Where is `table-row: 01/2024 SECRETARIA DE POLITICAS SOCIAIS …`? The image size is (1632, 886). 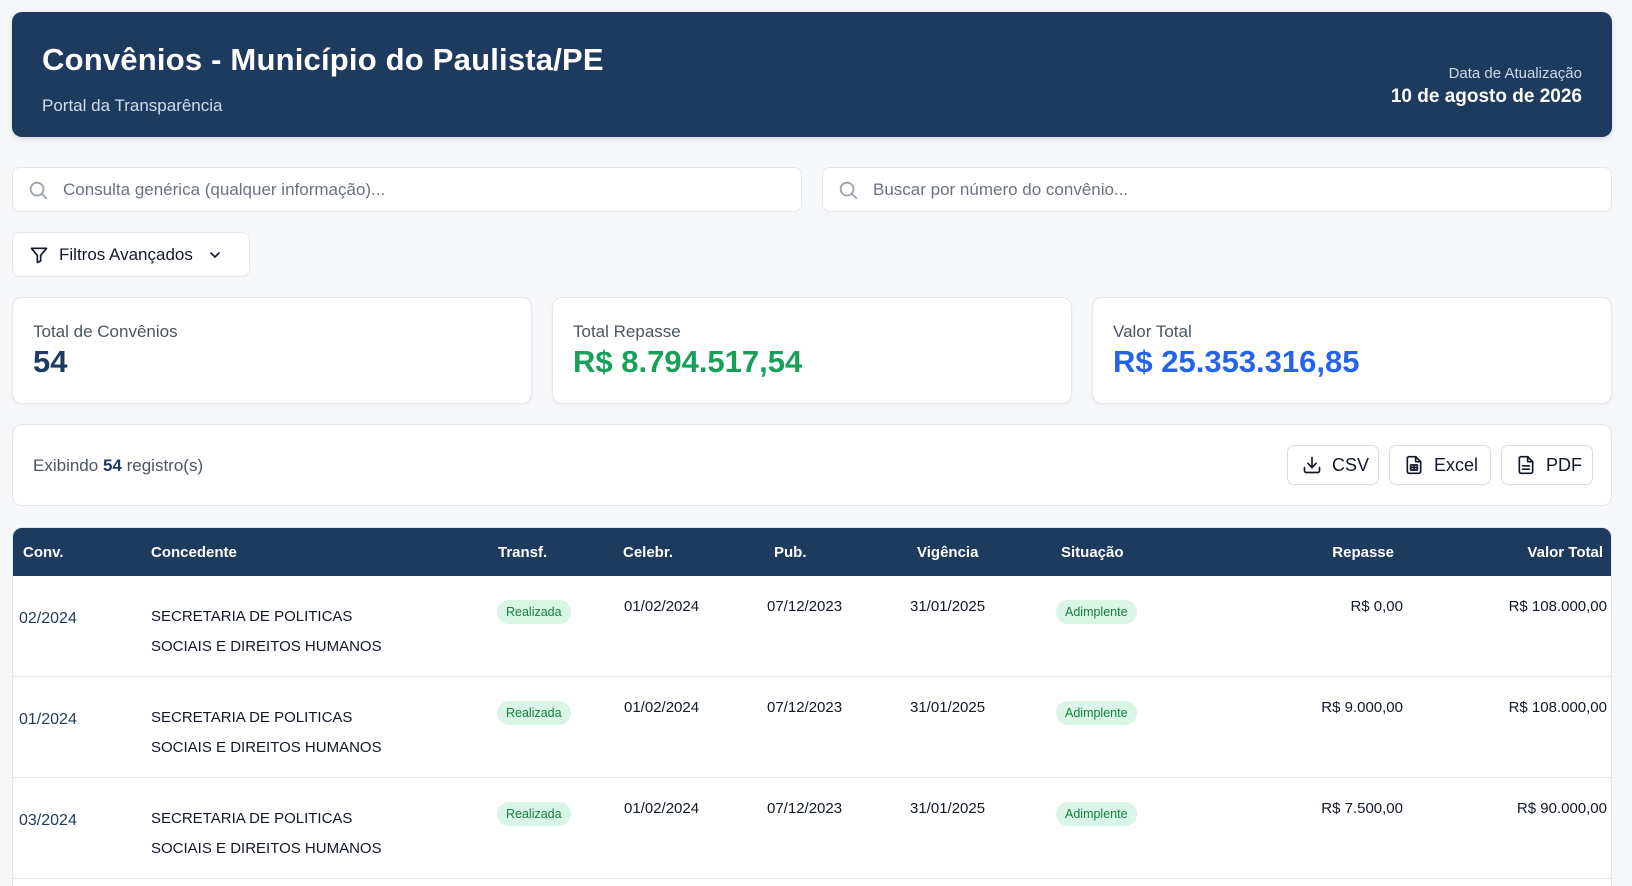 table-row: 01/2024 SECRETARIA DE POLITICAS SOCIAIS … is located at coordinates (812, 727).